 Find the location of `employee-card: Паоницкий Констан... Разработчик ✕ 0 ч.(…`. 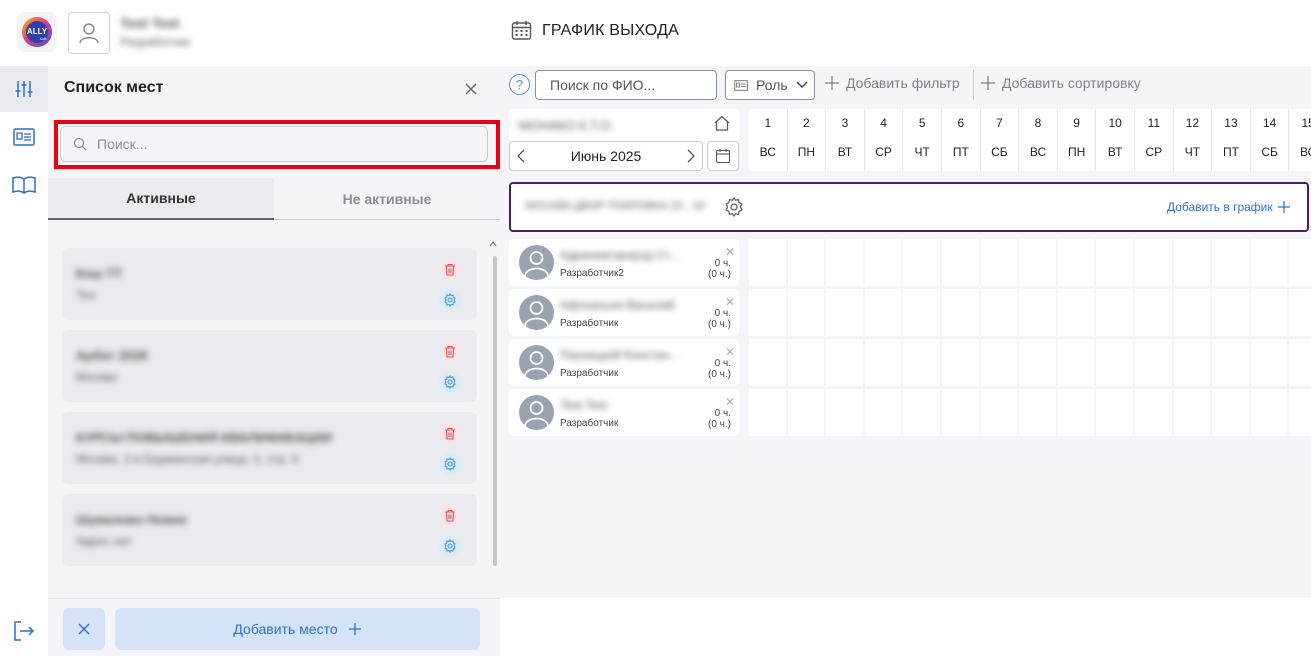

employee-card: Паоницкий Констан... Разработчик ✕ 0 ч.(… is located at coordinates (624, 362).